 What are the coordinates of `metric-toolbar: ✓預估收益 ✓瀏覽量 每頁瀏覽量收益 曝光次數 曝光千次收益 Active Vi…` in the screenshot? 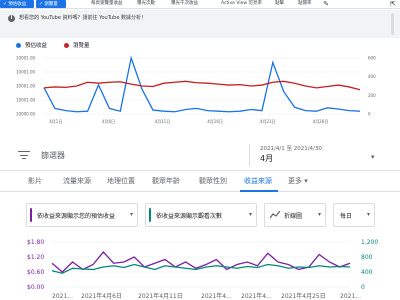 It's located at (200, 4).